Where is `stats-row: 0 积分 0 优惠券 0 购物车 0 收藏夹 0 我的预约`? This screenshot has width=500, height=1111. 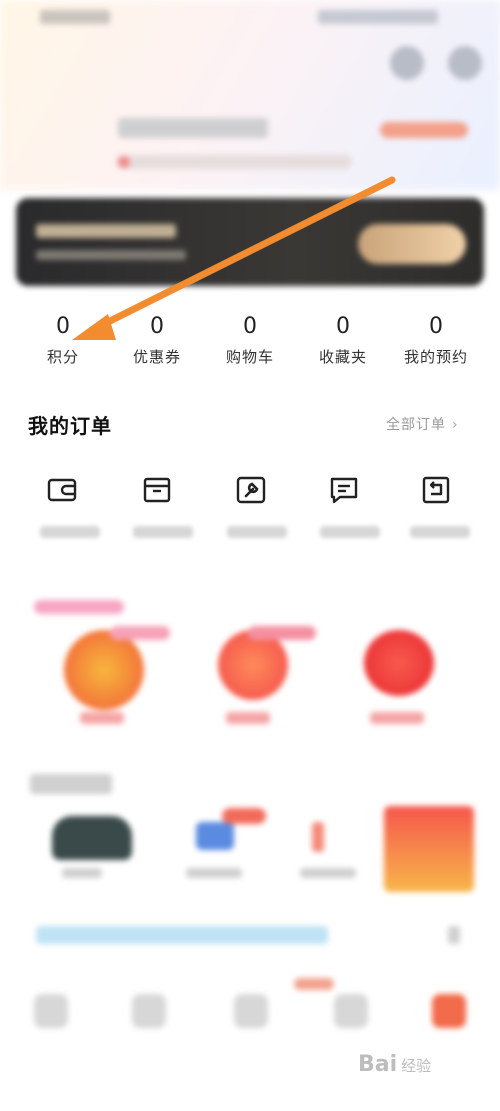 stats-row: 0 积分 0 优惠券 0 购物车 0 收藏夹 0 我的预约 is located at coordinates (250, 343).